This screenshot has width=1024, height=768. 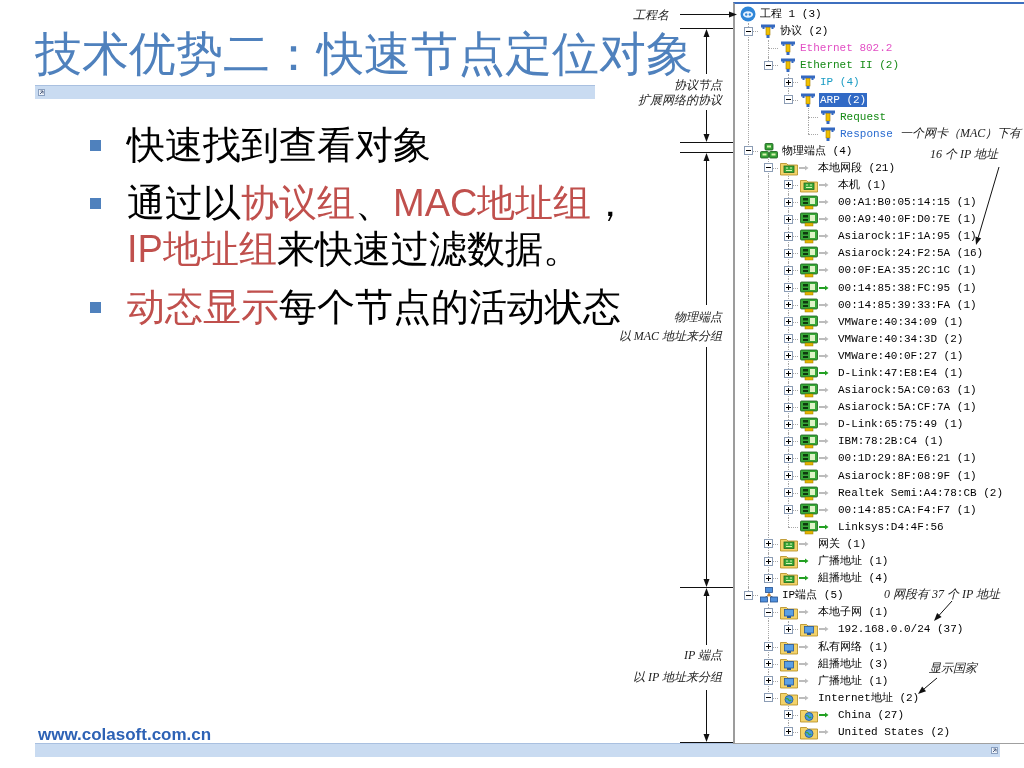 What do you see at coordinates (928, 685) in the screenshot?
I see `pointer-arrow` at bounding box center [928, 685].